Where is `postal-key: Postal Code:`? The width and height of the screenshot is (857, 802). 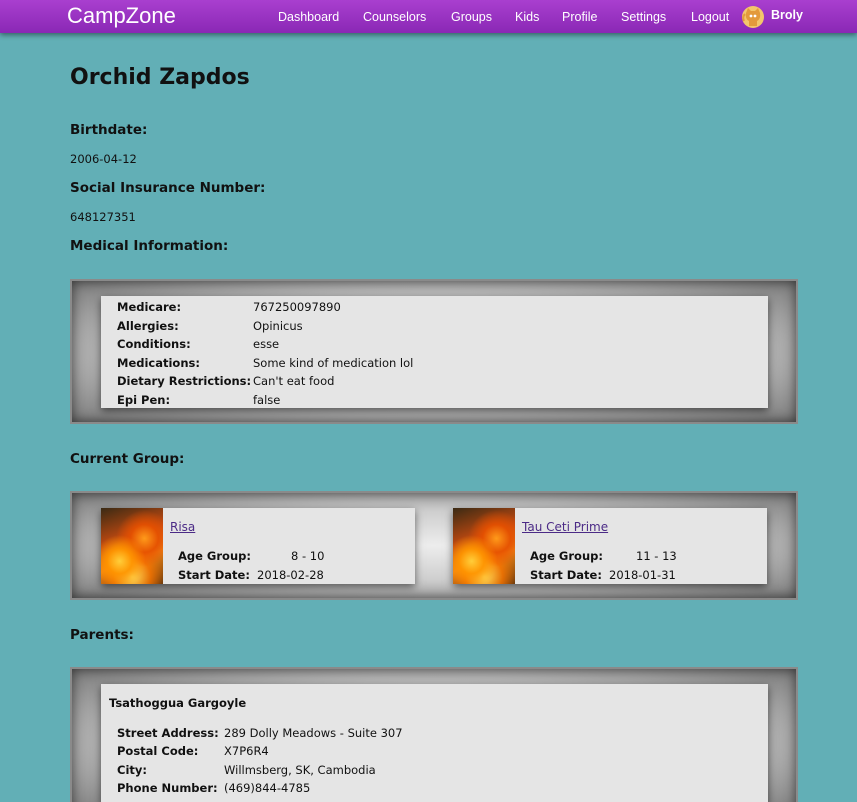
postal-key: Postal Code: is located at coordinates (158, 751).